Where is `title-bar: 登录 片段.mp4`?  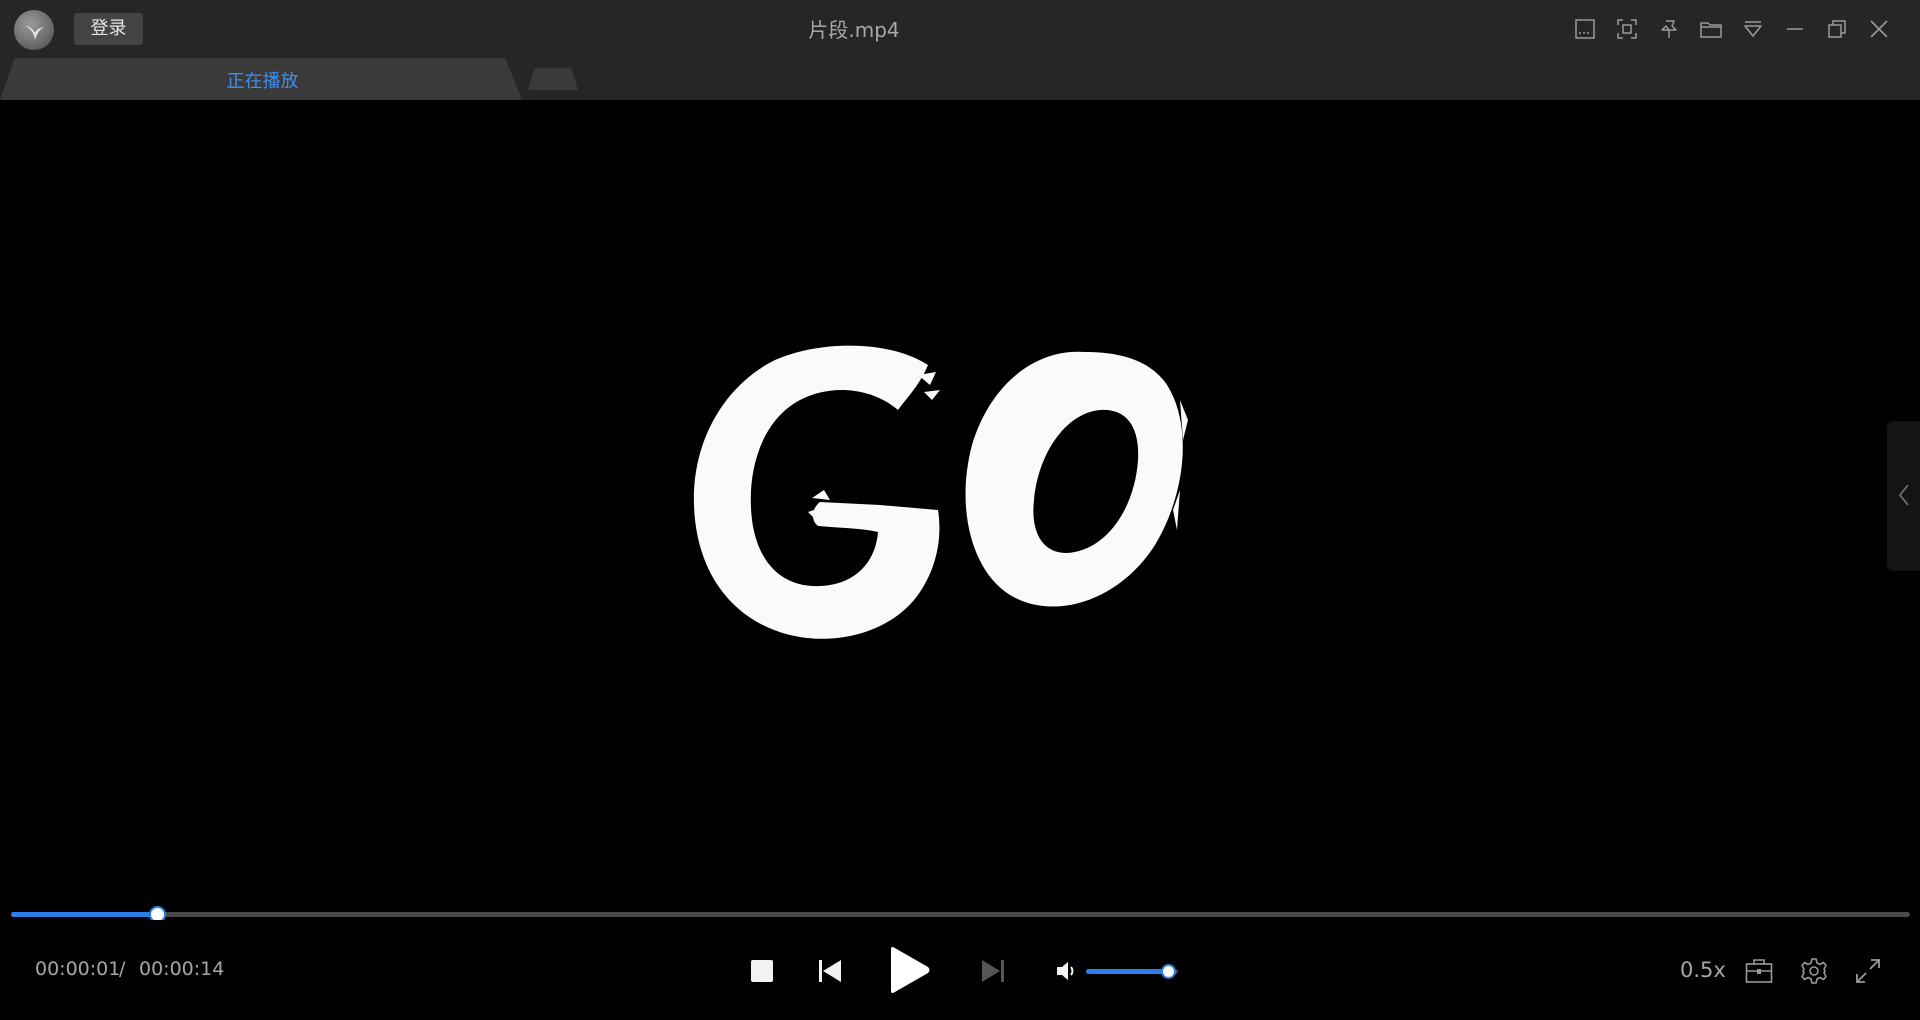 title-bar: 登录 片段.mp4 is located at coordinates (960, 29).